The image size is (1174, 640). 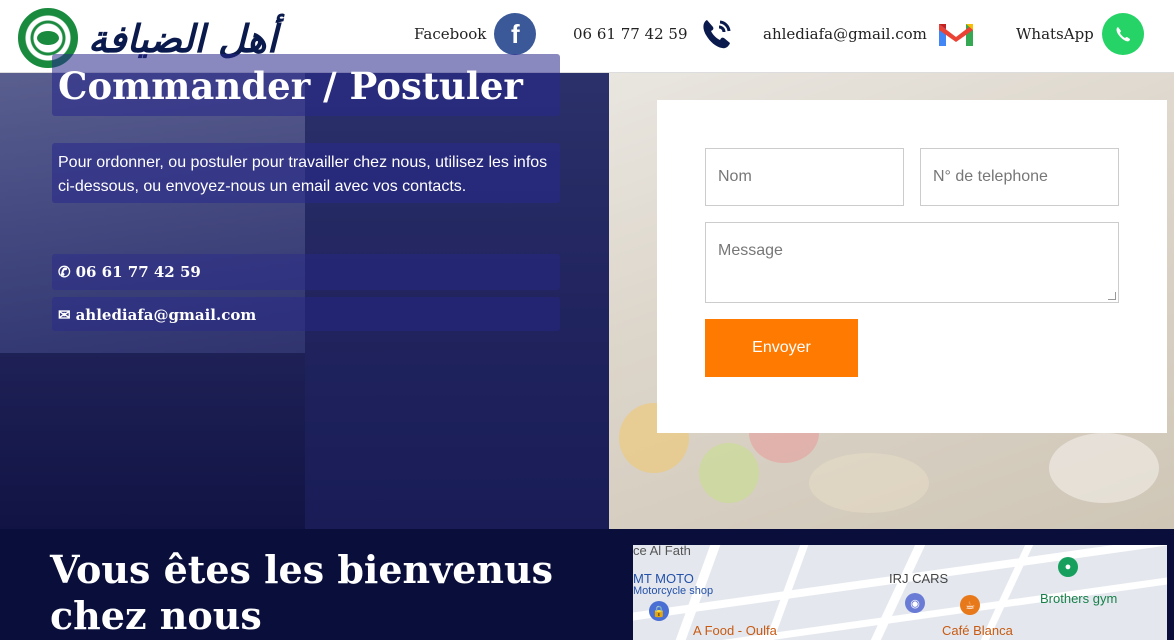 What do you see at coordinates (804, 177) in the screenshot?
I see `name-input: Nom` at bounding box center [804, 177].